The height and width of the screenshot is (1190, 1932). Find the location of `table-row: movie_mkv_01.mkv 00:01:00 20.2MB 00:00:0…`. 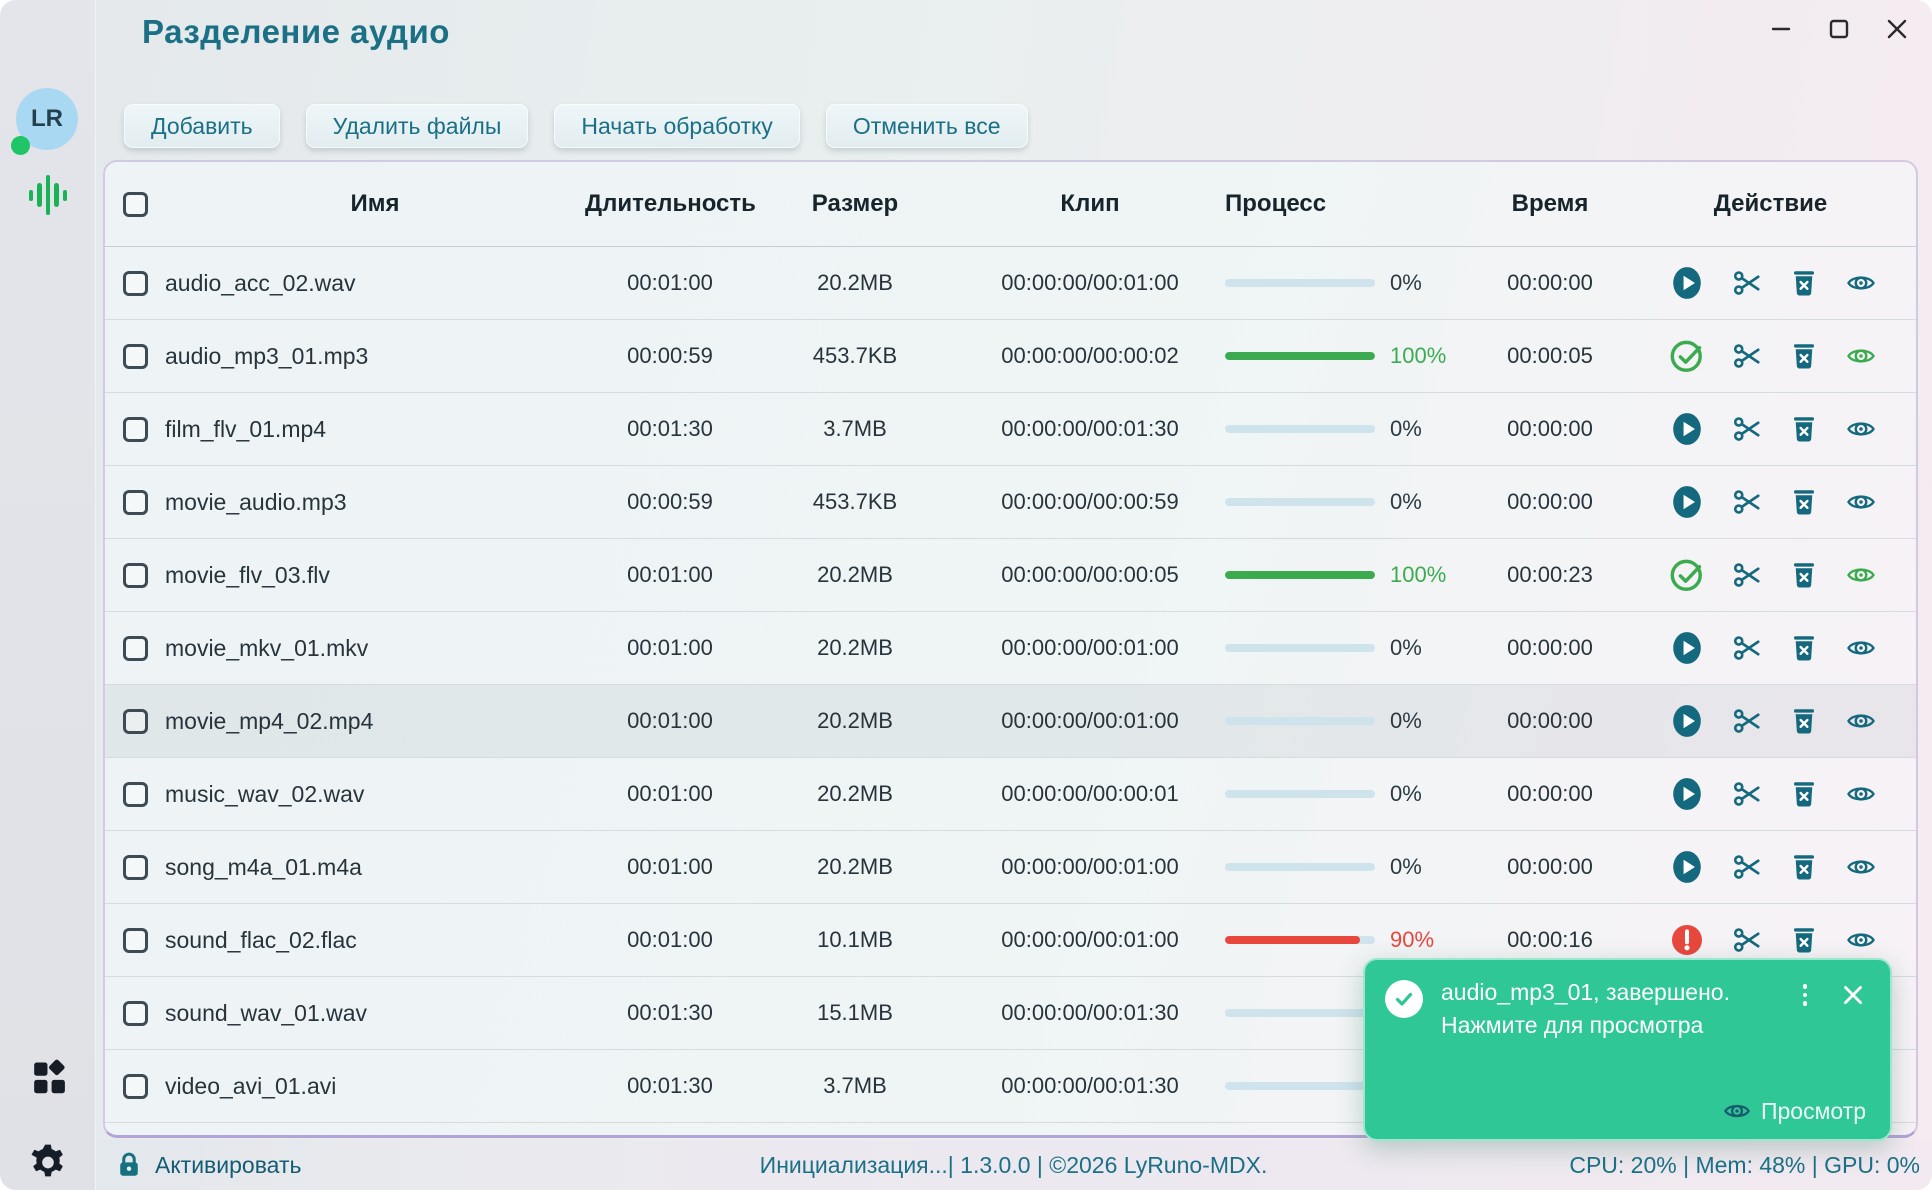

table-row: movie_mkv_01.mkv 00:01:00 20.2MB 00:00:0… is located at coordinates (1010, 647).